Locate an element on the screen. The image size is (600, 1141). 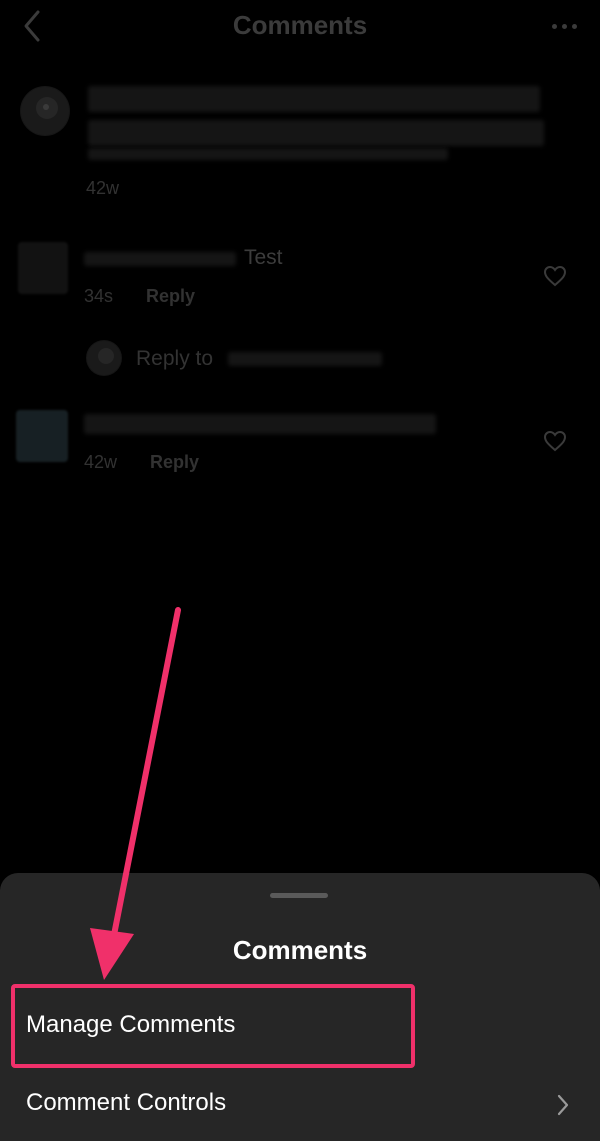
chevron-right-icon is located at coordinates (563, 1105).